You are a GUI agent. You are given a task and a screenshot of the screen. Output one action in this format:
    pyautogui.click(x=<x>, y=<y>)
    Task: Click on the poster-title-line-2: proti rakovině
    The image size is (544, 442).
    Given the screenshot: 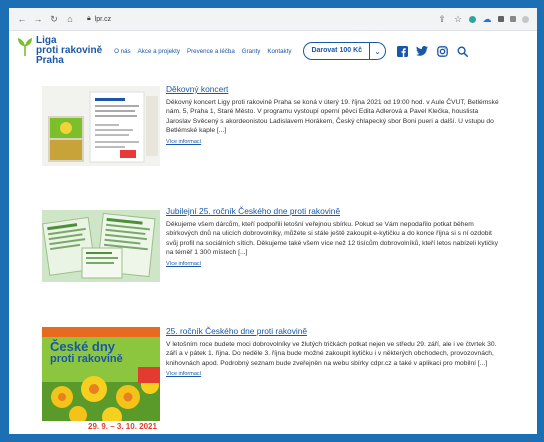 What is the action you would take?
    pyautogui.click(x=86, y=359)
    